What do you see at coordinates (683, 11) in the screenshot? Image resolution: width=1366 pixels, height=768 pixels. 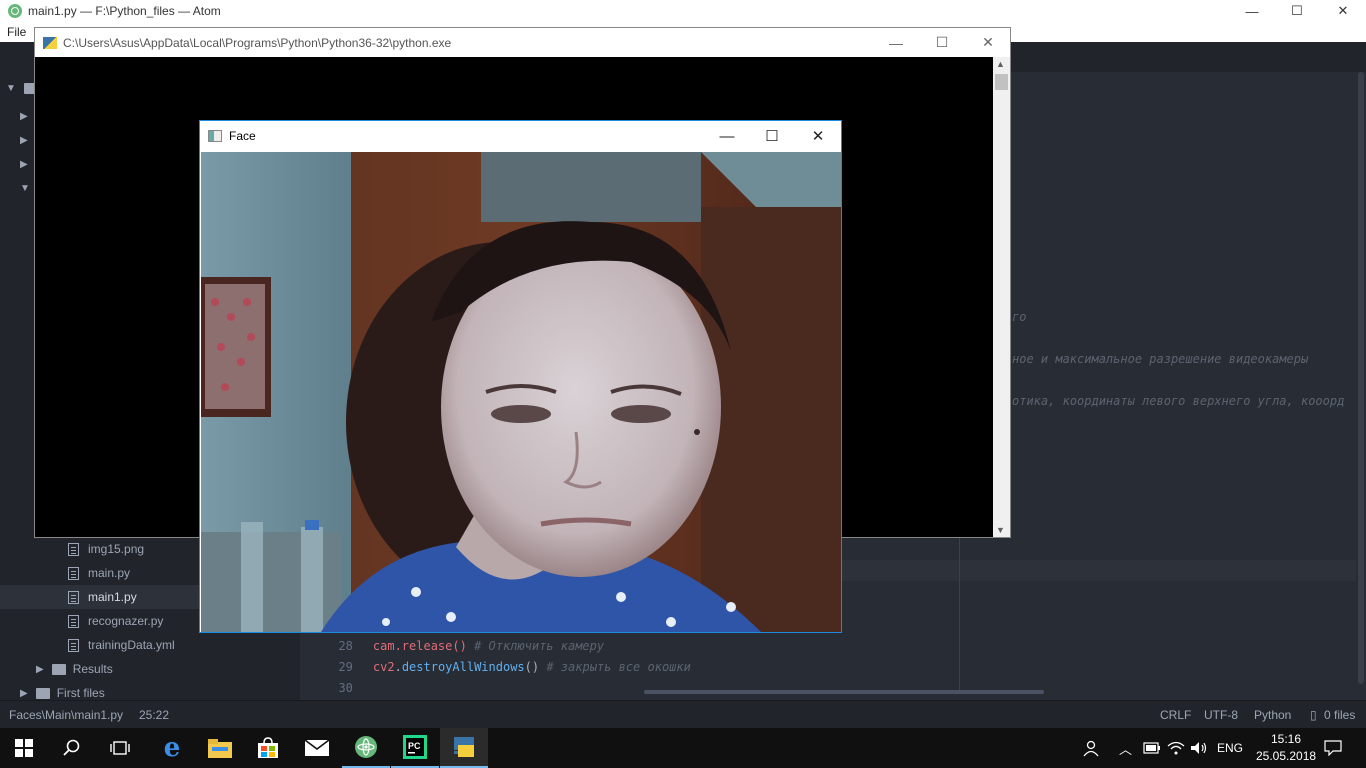 I see `atom-titlebar: main1.py — F:\Python_files — Atom — ☐ ✕` at bounding box center [683, 11].